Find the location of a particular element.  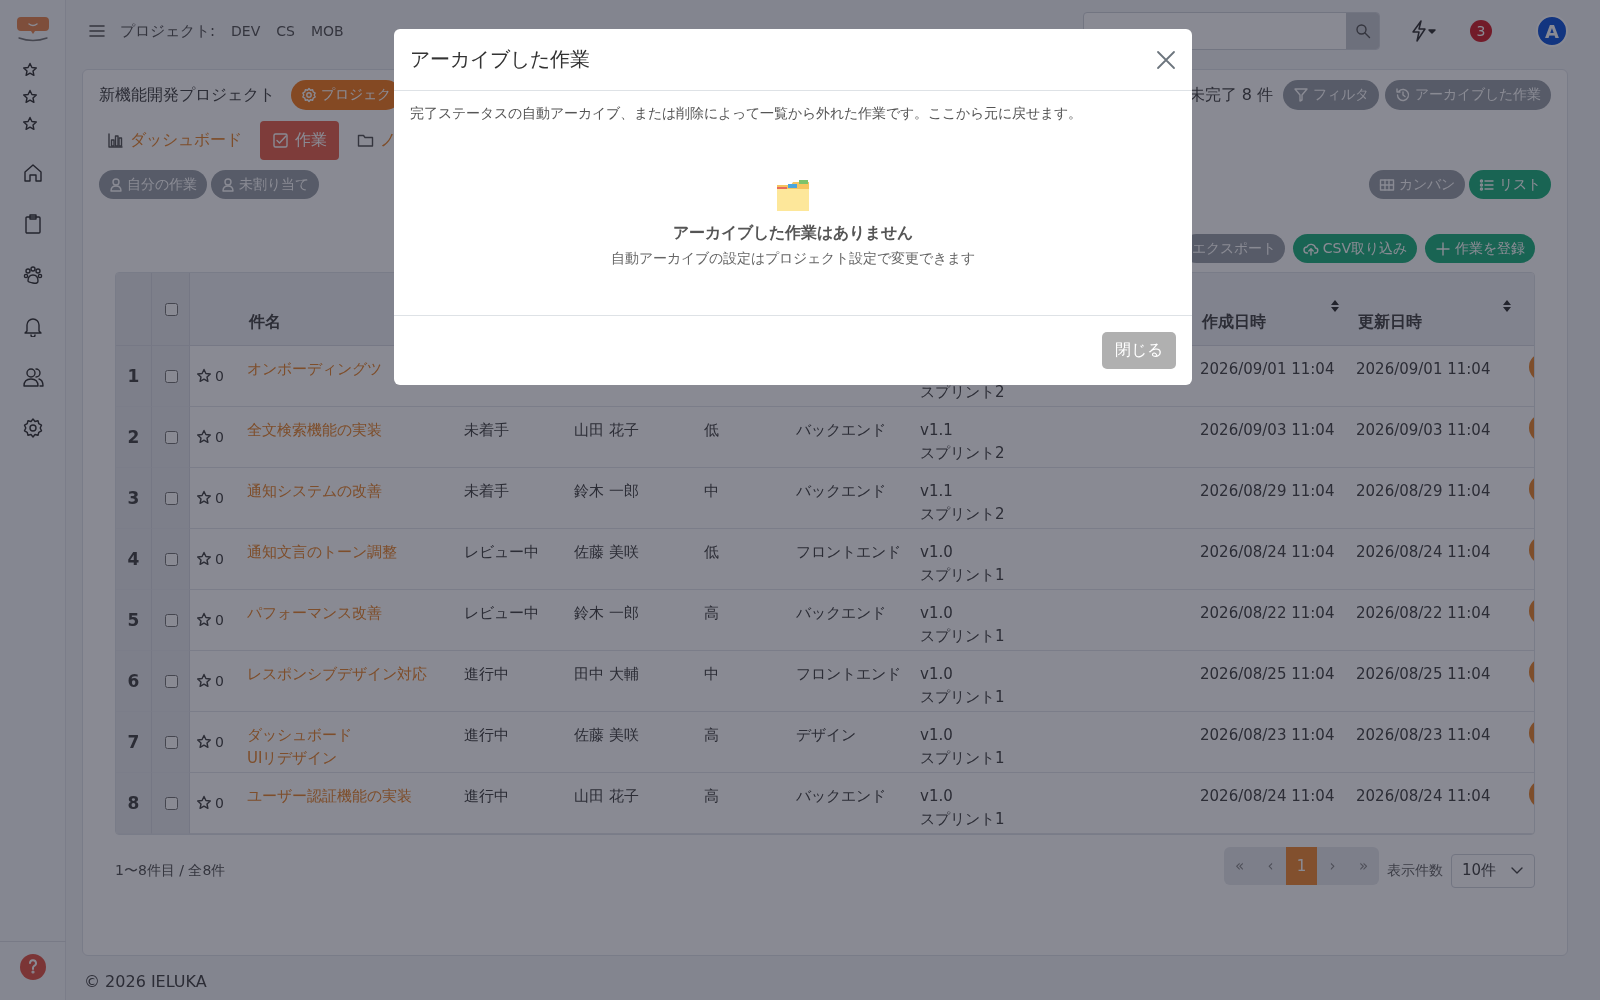

user-avatar: A is located at coordinates (1552, 31).